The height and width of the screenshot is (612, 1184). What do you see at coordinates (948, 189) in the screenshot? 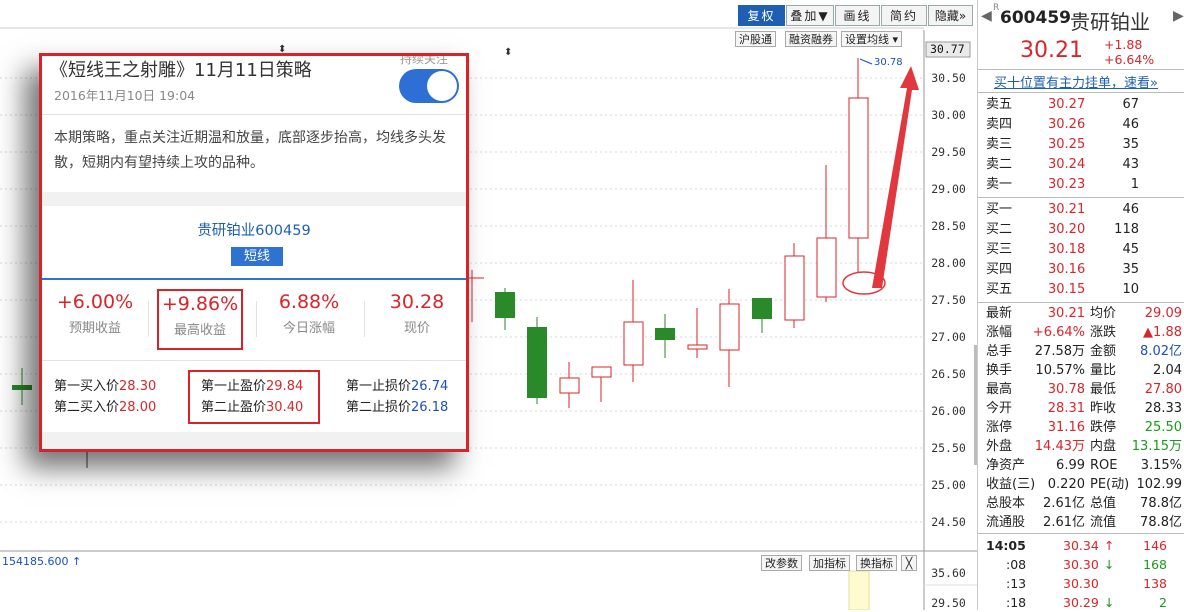
I see `ytick: 29.00` at bounding box center [948, 189].